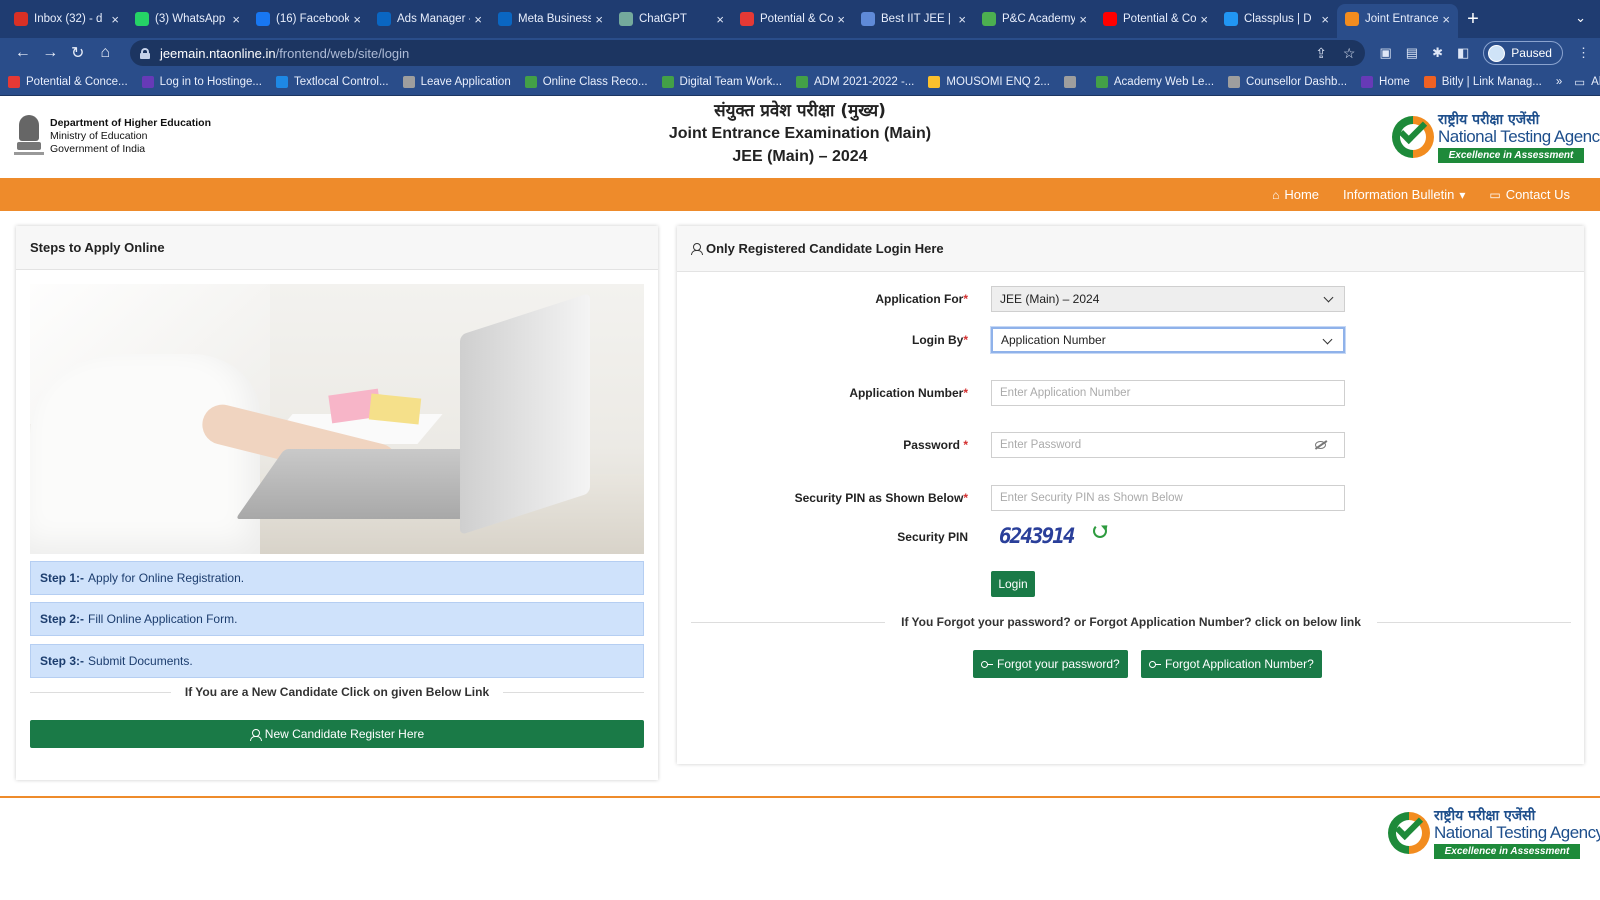  Describe the element at coordinates (1168, 299) in the screenshot. I see `application-for-select: JEE (Main) – 2024` at that location.